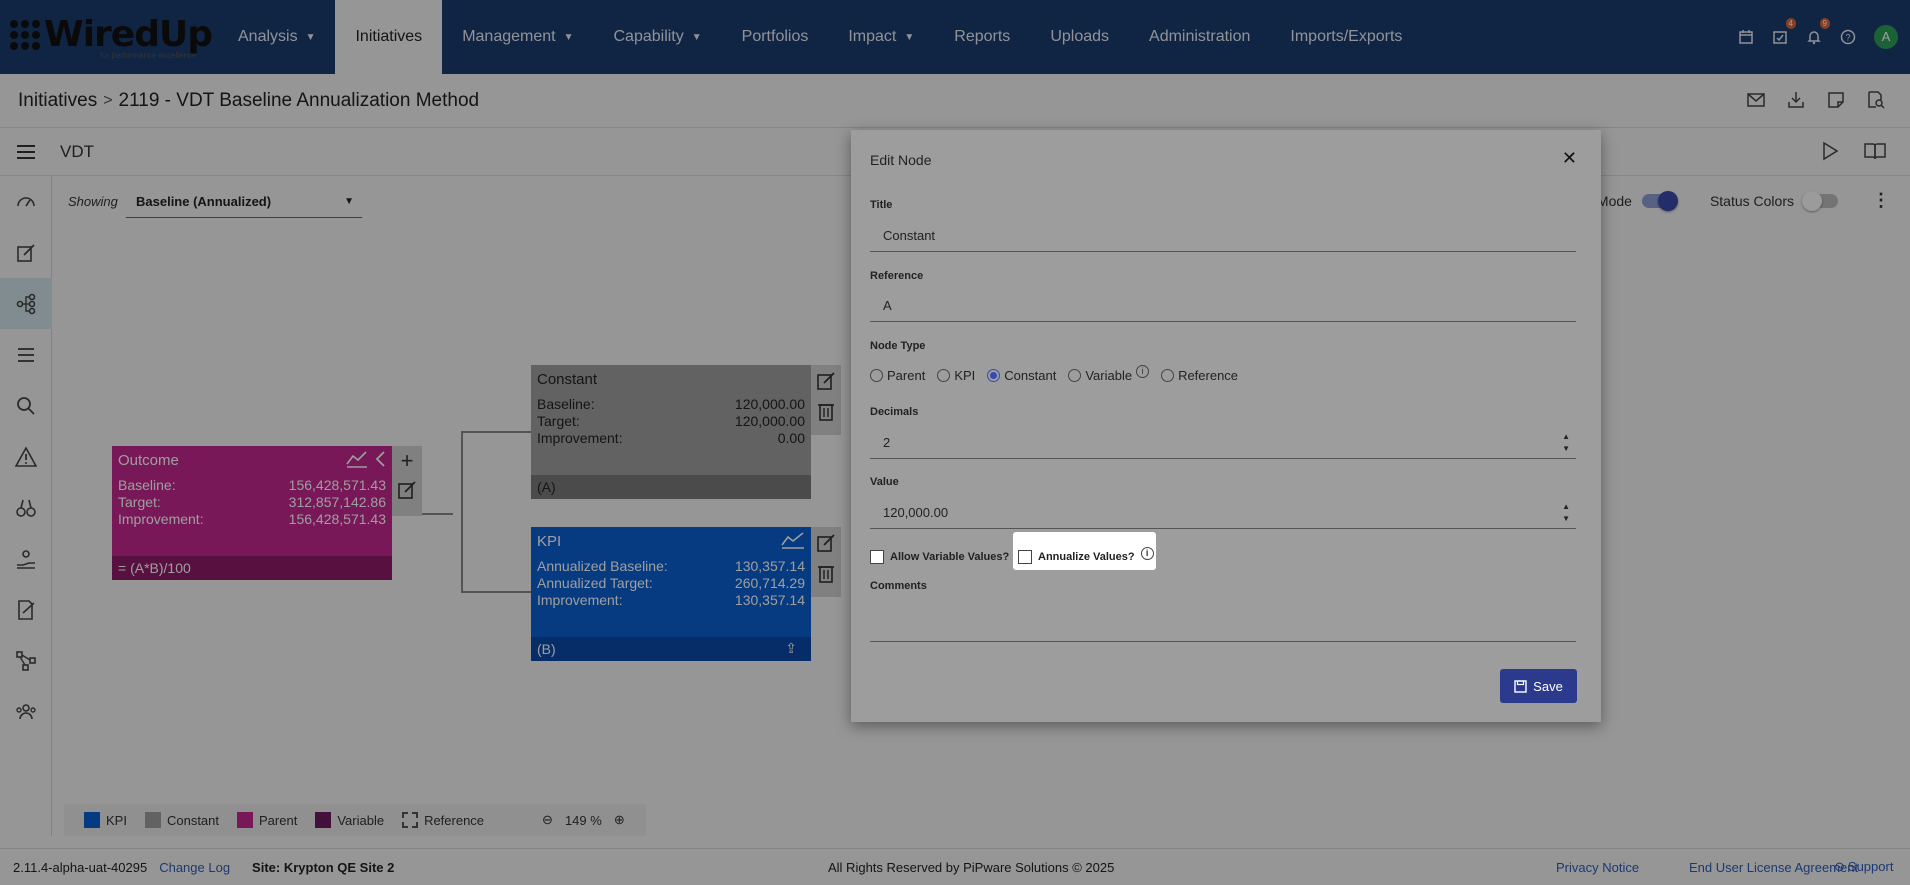 The image size is (1910, 885). What do you see at coordinates (898, 586) in the screenshot?
I see `comments-label: Comments` at bounding box center [898, 586].